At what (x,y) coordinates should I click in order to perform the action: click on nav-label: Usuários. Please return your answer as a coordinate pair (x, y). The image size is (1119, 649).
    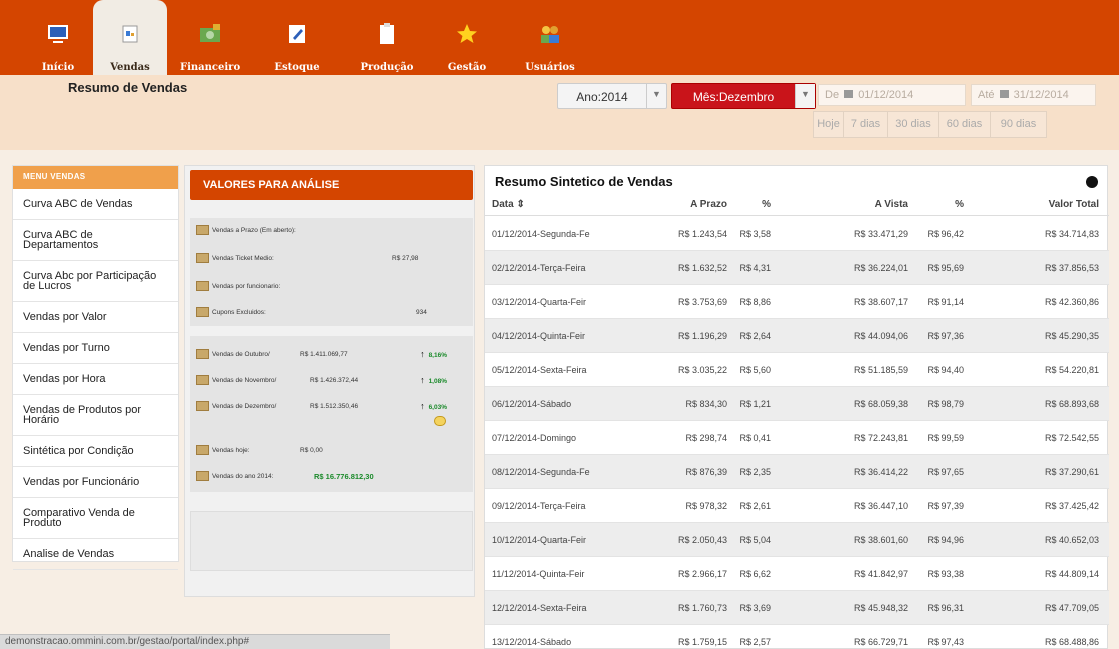
    Looking at the image, I should click on (550, 67).